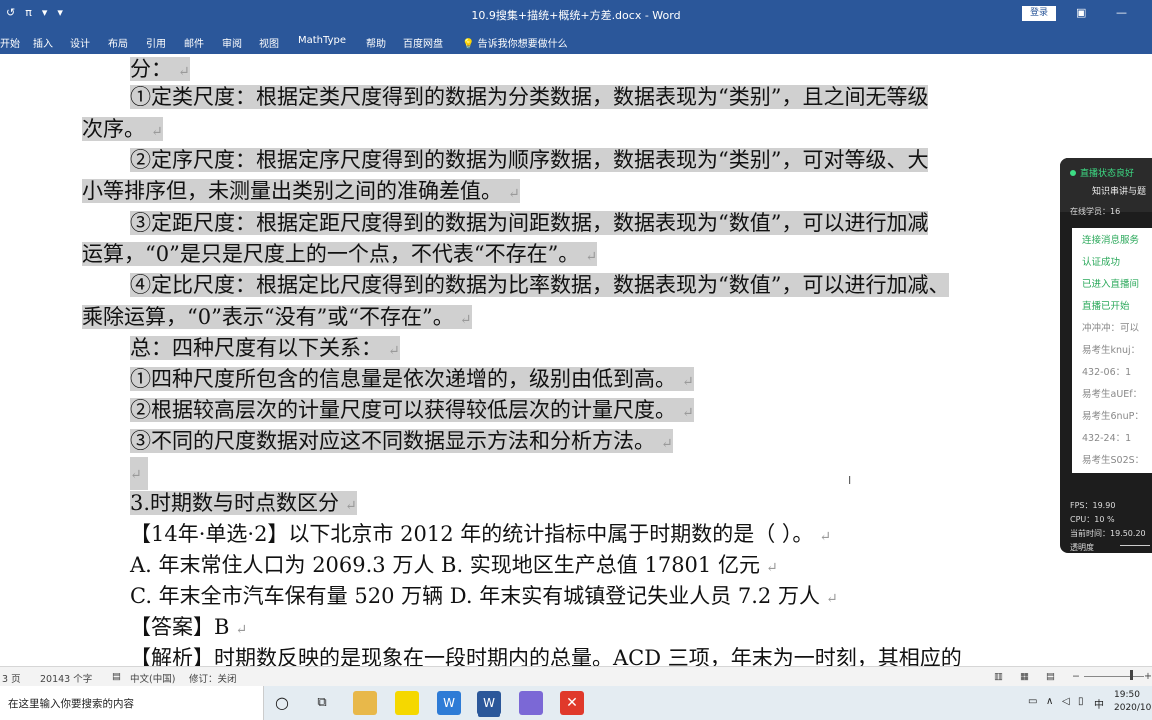  What do you see at coordinates (1112, 394) in the screenshot?
I see `message-item: 易考生aUEf：` at bounding box center [1112, 394].